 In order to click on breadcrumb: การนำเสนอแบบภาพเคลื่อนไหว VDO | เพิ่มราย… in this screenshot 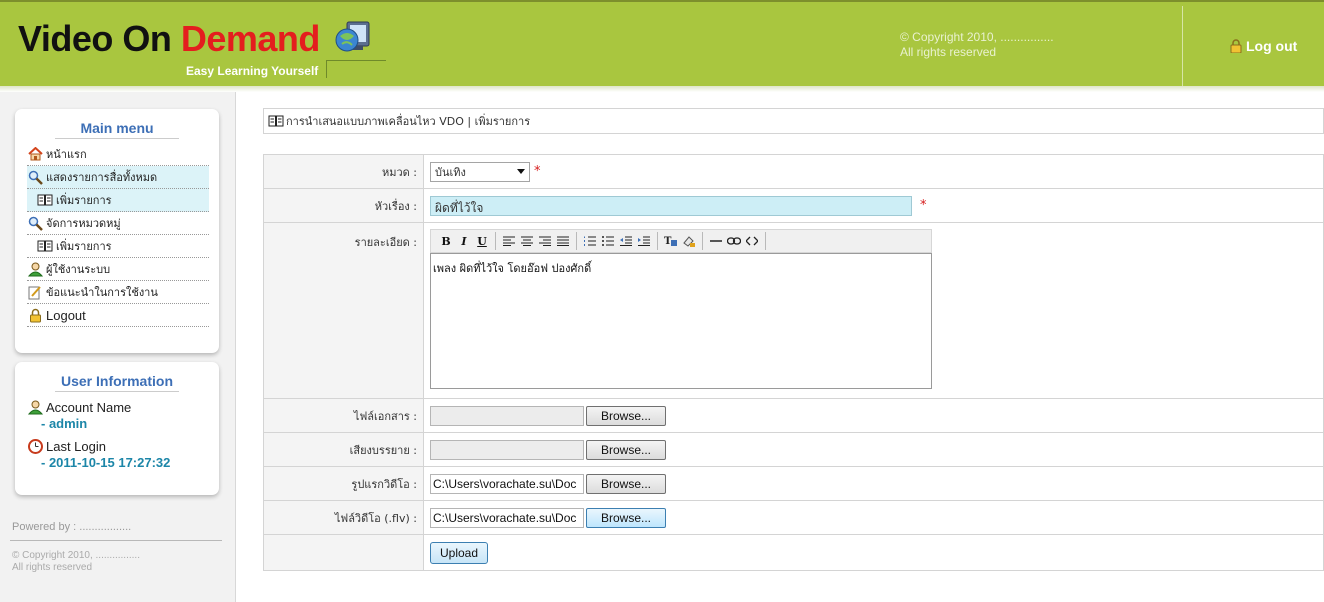, I will do `click(793, 121)`.